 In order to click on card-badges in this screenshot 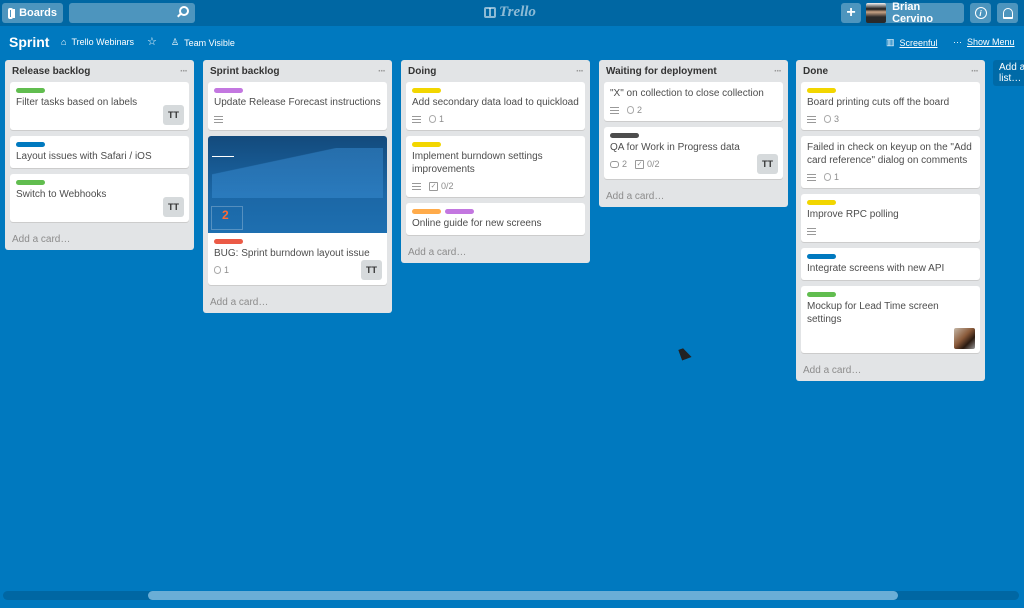, I will do `click(890, 231)`.